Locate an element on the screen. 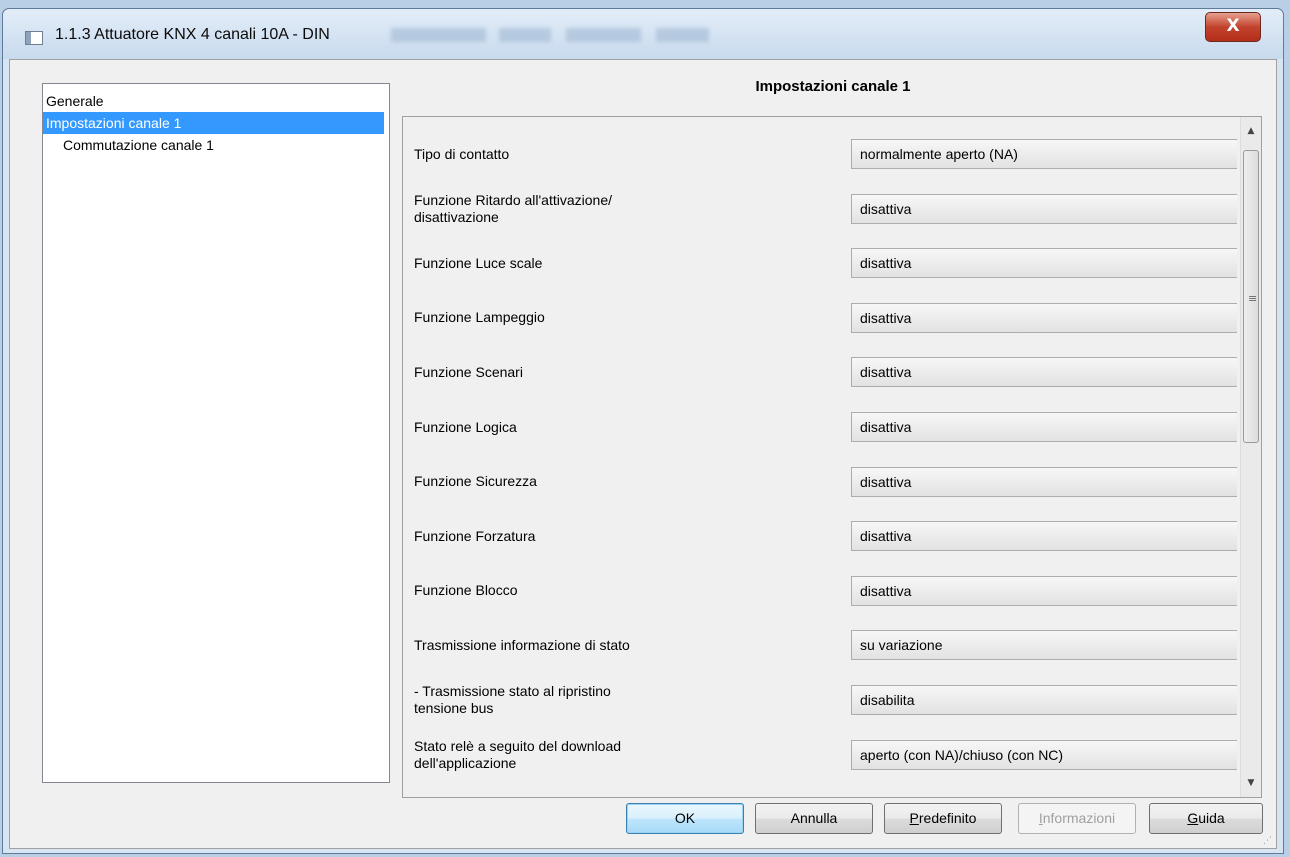 This screenshot has height=857, width=1290. parameter-label: Tipo di contatto is located at coordinates (462, 153).